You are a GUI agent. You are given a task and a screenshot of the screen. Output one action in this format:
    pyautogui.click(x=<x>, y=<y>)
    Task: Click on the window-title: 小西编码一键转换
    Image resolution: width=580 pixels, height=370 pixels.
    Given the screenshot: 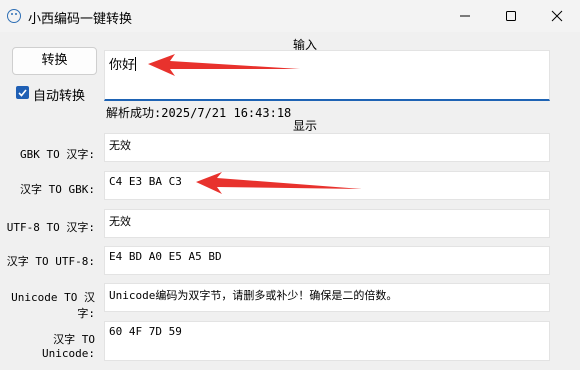 What is the action you would take?
    pyautogui.click(x=80, y=19)
    